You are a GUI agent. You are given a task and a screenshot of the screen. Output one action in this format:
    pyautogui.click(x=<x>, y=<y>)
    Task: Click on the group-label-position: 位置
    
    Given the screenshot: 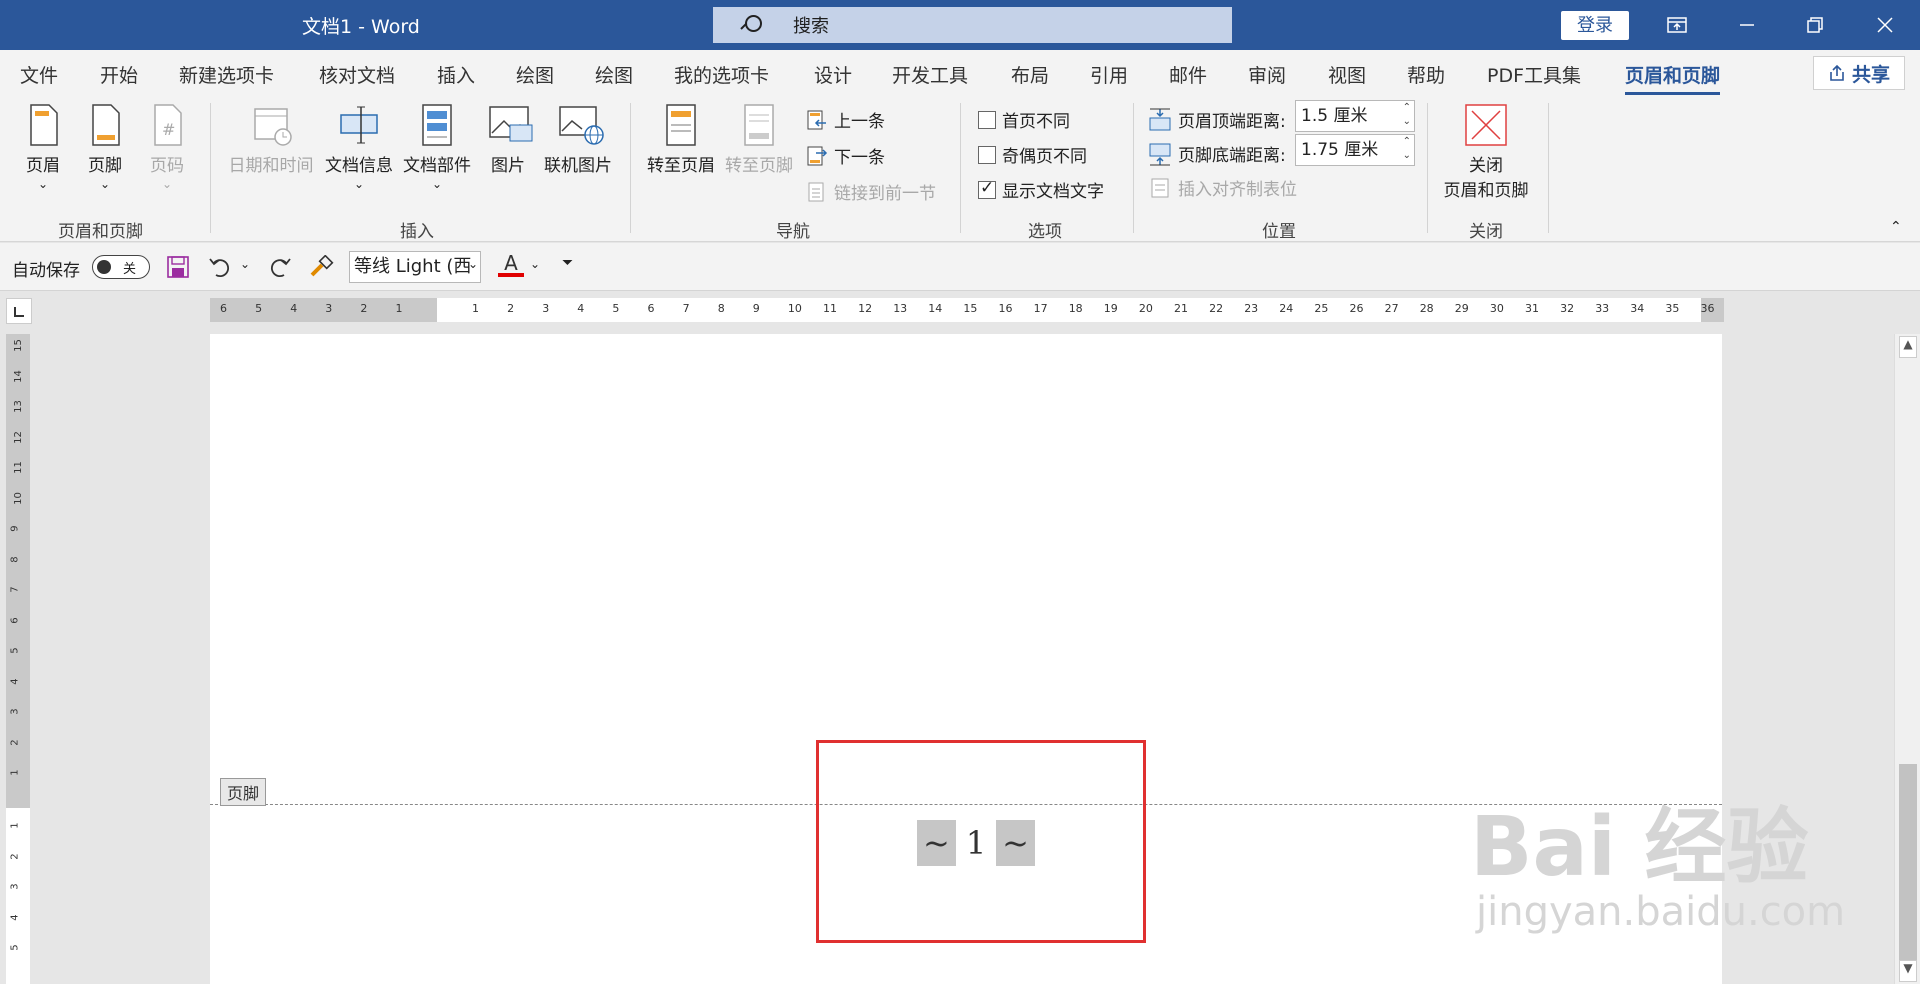 What is the action you would take?
    pyautogui.click(x=1279, y=232)
    